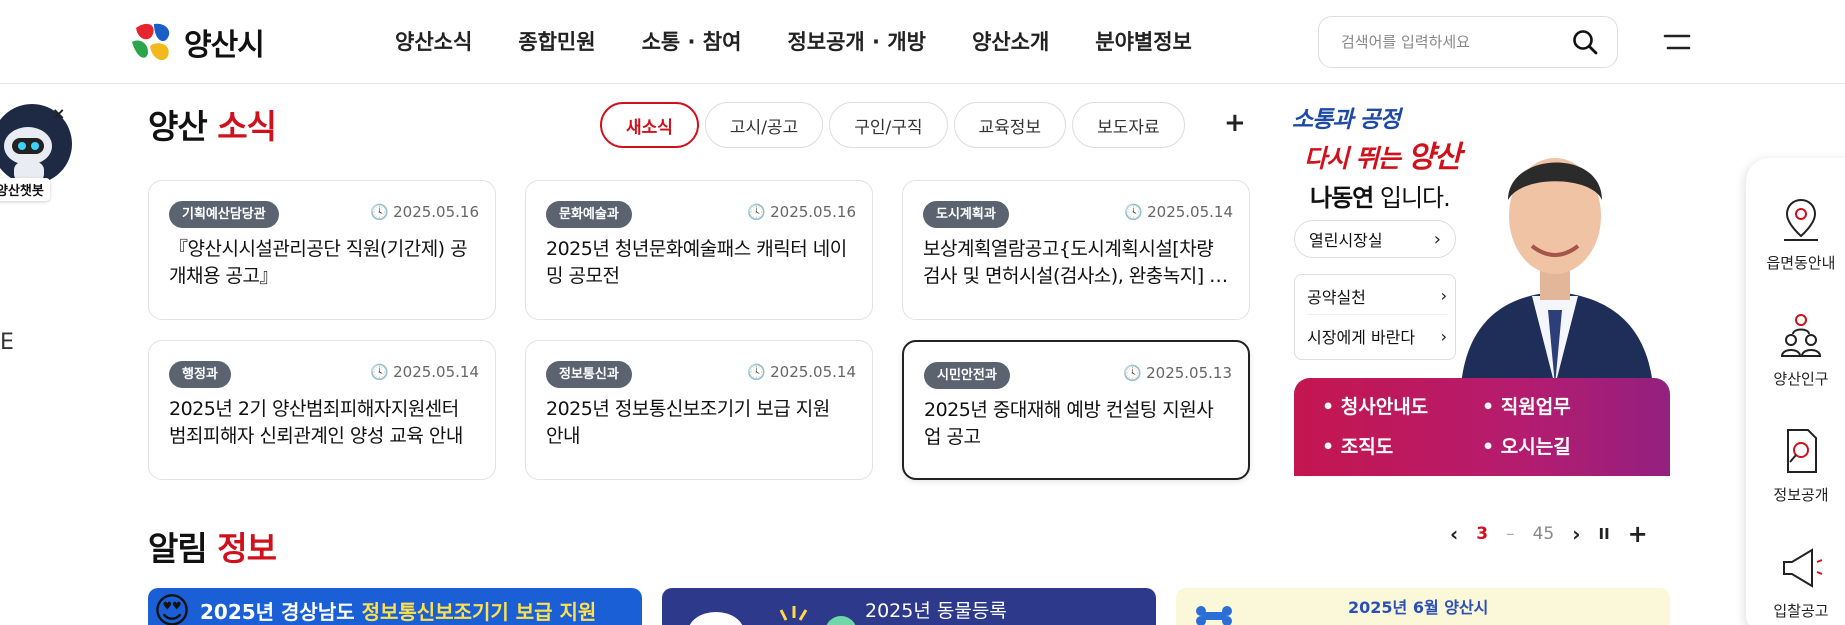 This screenshot has height=625, width=1845. Describe the element at coordinates (1214, 615) in the screenshot. I see `bone-icon` at that location.